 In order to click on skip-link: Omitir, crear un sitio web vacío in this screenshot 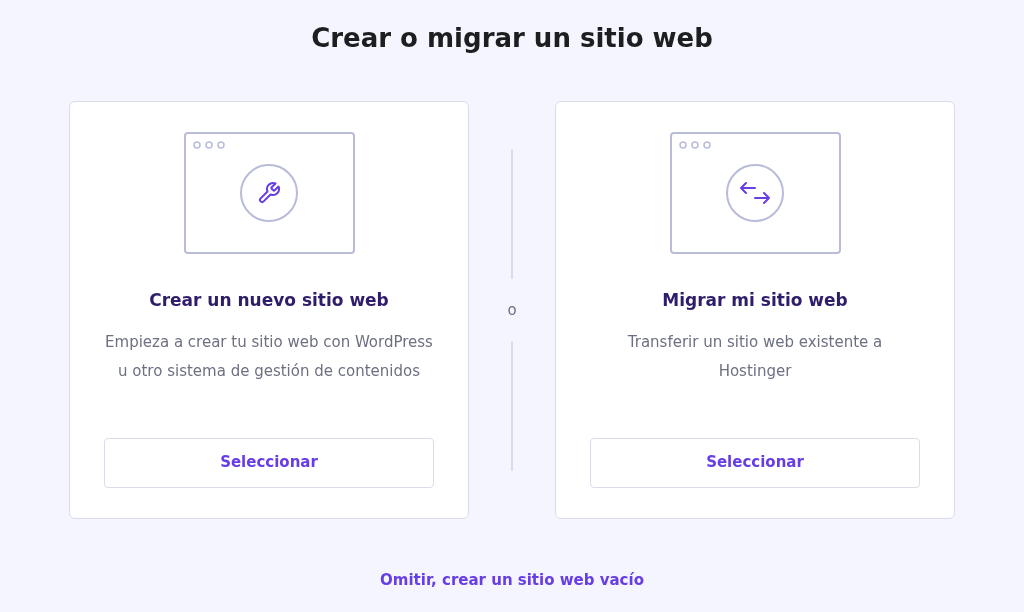, I will do `click(512, 580)`.